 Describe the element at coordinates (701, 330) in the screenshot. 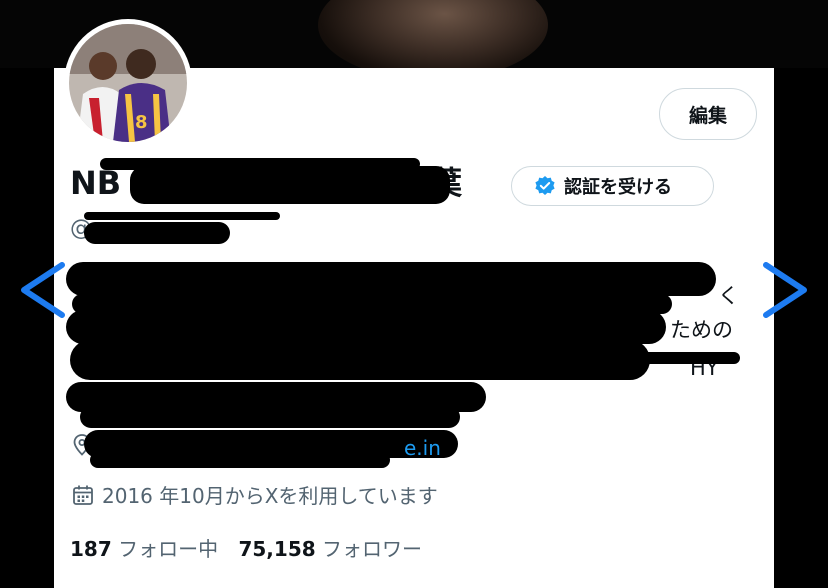

I see `bio-line2-end: ための` at that location.